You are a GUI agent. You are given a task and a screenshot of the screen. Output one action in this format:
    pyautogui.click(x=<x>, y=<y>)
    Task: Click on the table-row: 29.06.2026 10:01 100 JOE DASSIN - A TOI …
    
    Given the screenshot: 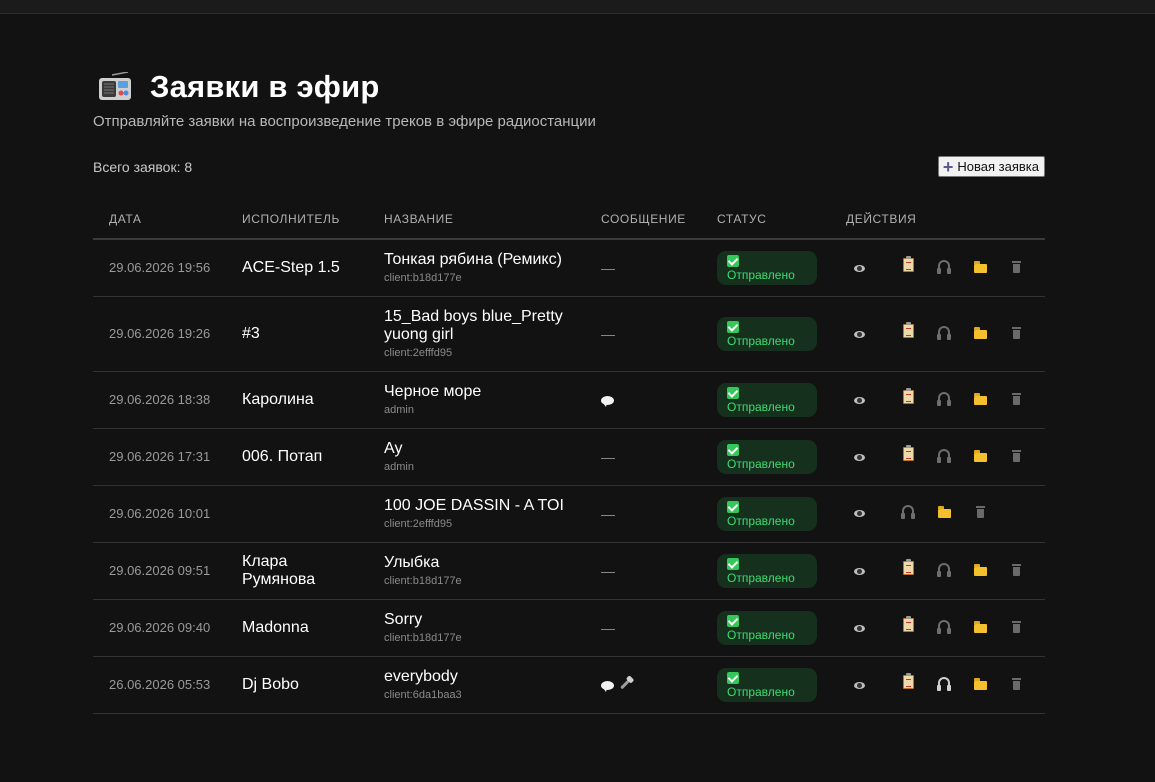 What is the action you would take?
    pyautogui.click(x=569, y=514)
    